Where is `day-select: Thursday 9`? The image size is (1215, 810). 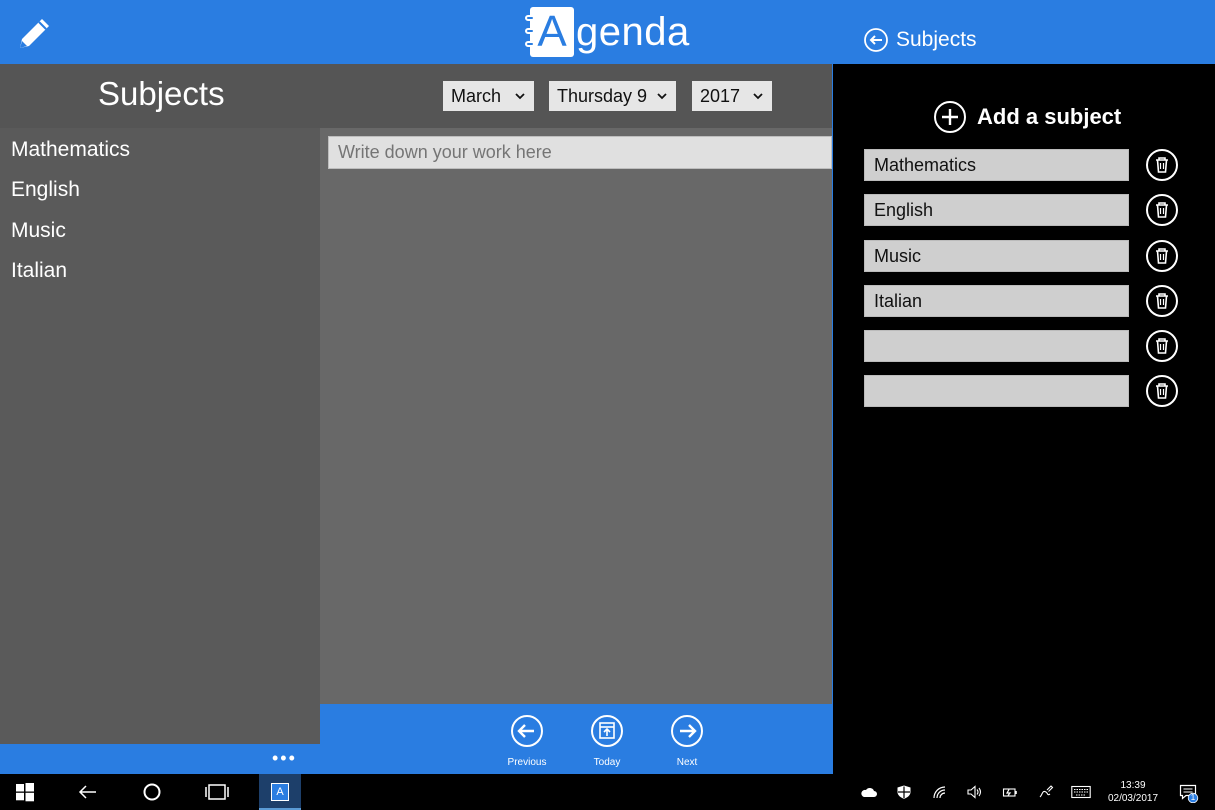
day-select: Thursday 9 is located at coordinates (612, 96).